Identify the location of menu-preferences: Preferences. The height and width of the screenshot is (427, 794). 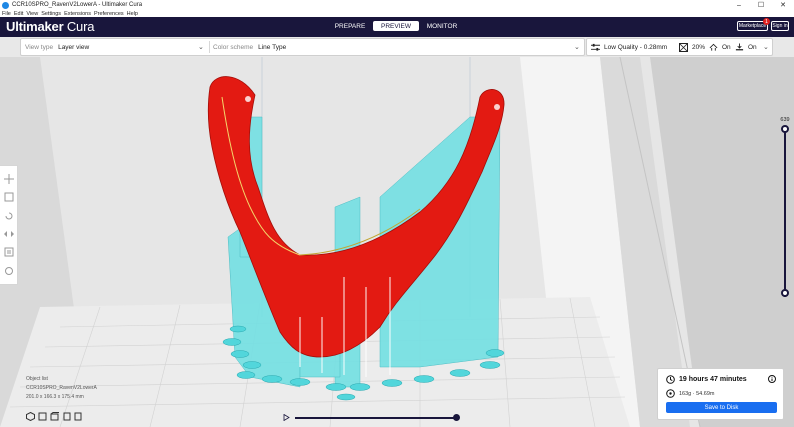
(109, 14).